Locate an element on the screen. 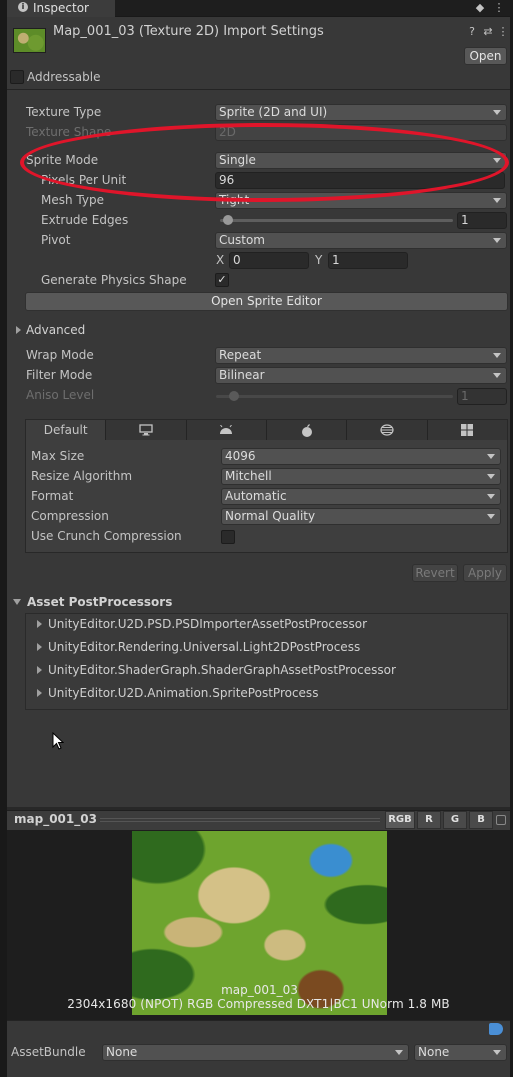 The height and width of the screenshot is (1077, 513). lock-icon: ◆ is located at coordinates (480, 8).